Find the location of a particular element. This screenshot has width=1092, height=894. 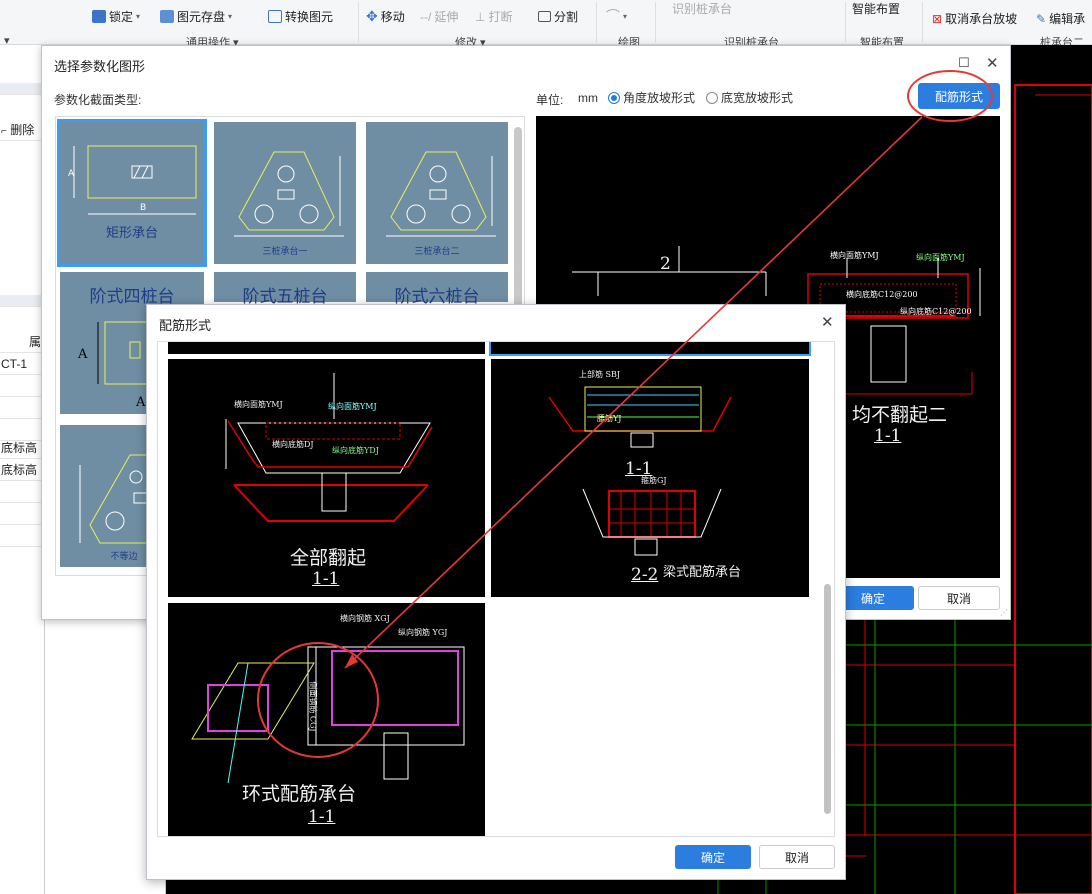

arc-icon: ⌒ is located at coordinates (613, 16).